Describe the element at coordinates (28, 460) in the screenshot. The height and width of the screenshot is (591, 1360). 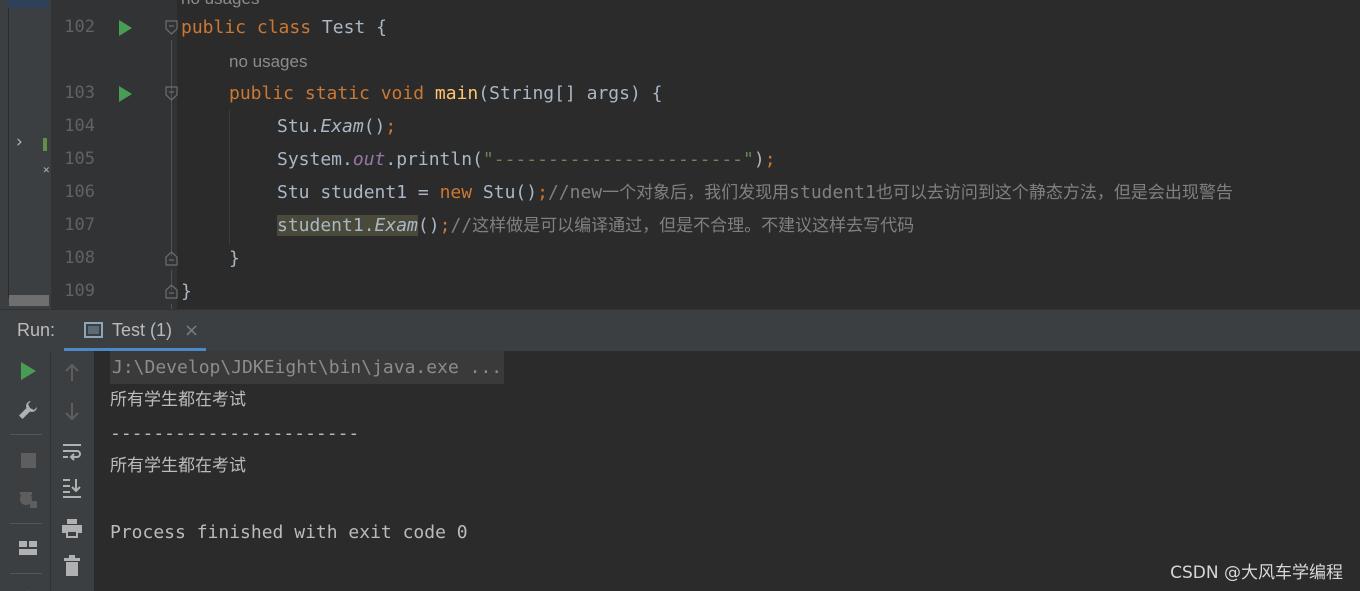
I see `stop-icon` at that location.